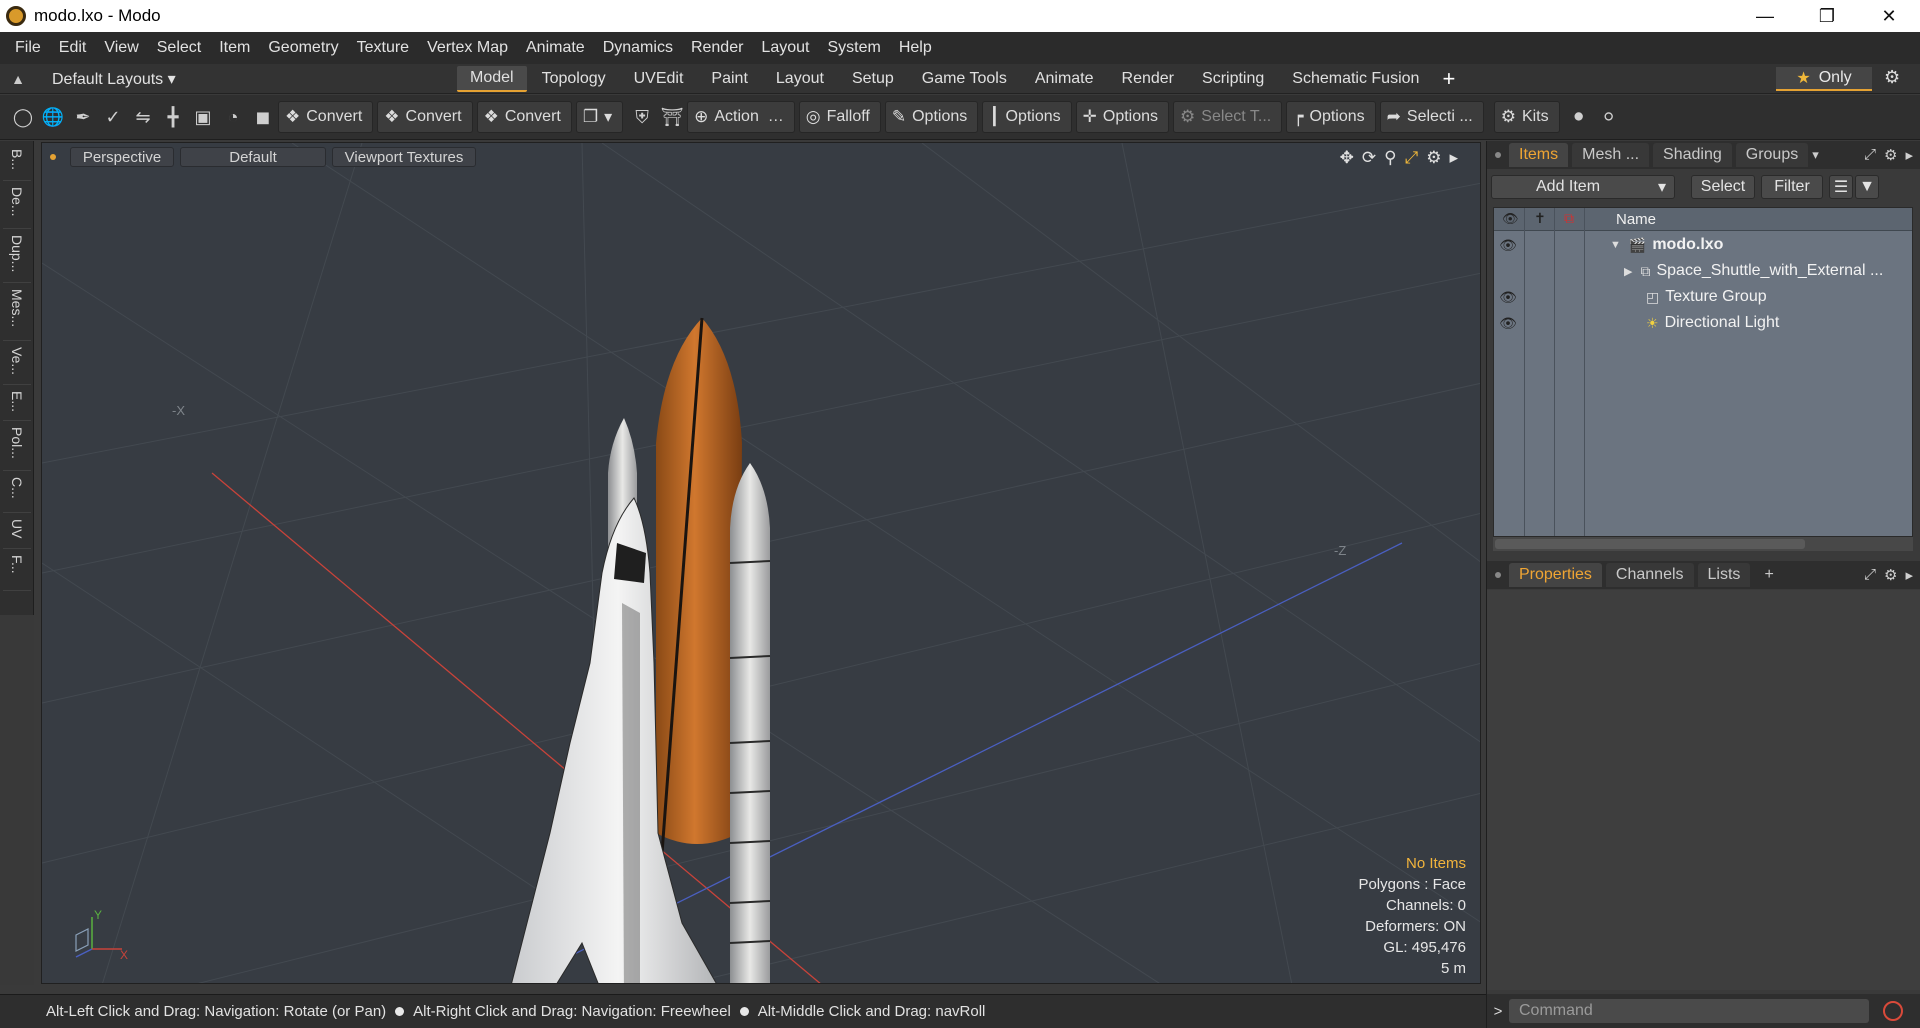  Describe the element at coordinates (1893, 1011) in the screenshot. I see `record-macro-icon` at that location.